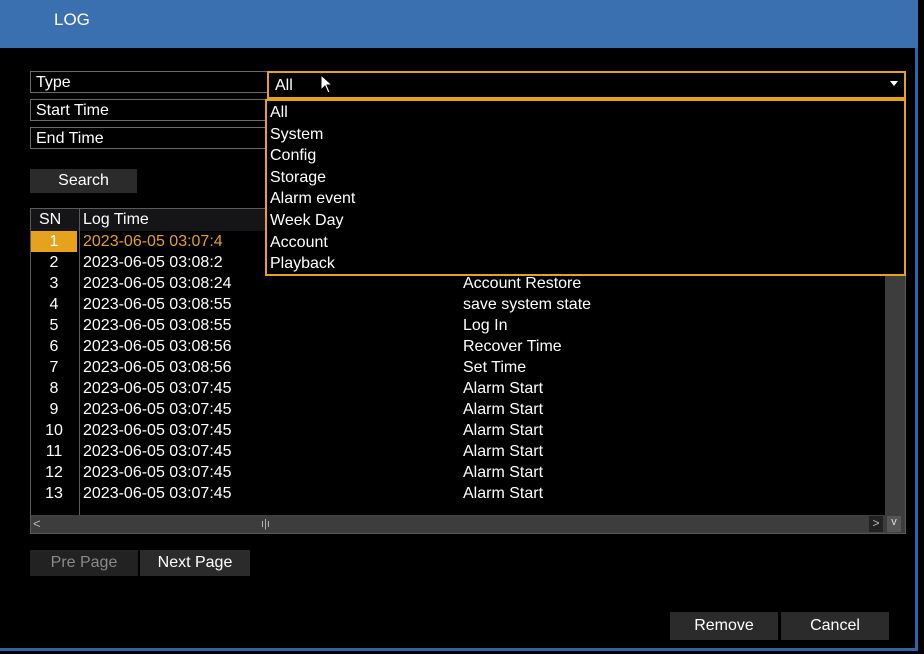 Image resolution: width=924 pixels, height=654 pixels. What do you see at coordinates (50, 219) in the screenshot?
I see `header-sn: SN` at bounding box center [50, 219].